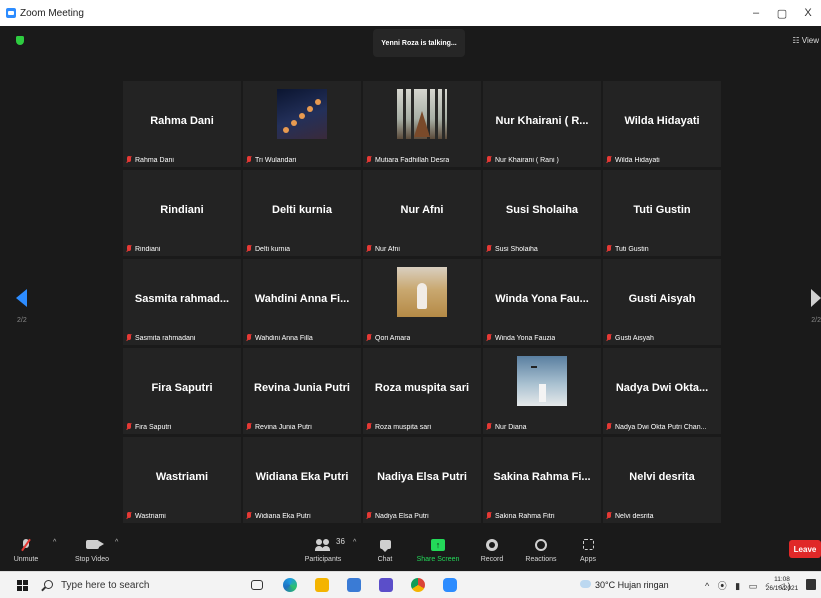  Describe the element at coordinates (756, 13) in the screenshot. I see `minimize-button: –` at that location.